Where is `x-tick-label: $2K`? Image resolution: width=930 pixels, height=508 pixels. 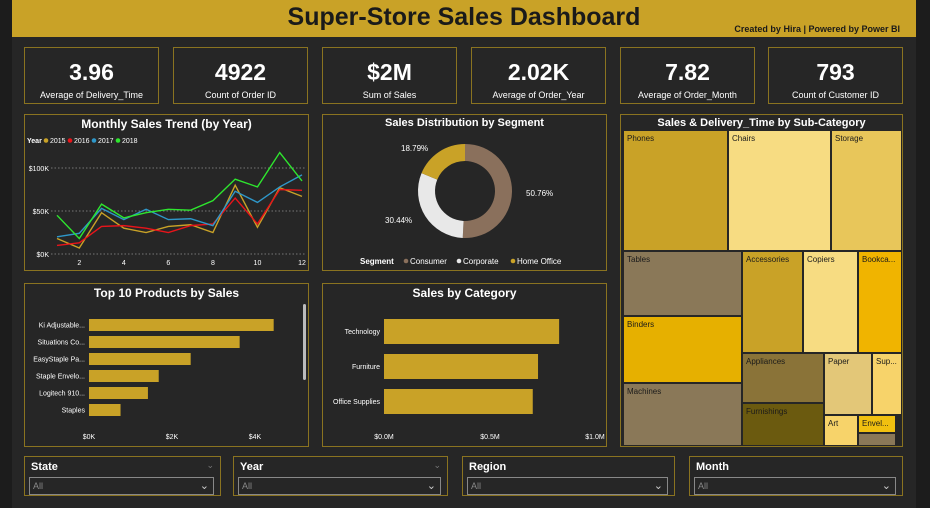 x-tick-label: $2K is located at coordinates (172, 437).